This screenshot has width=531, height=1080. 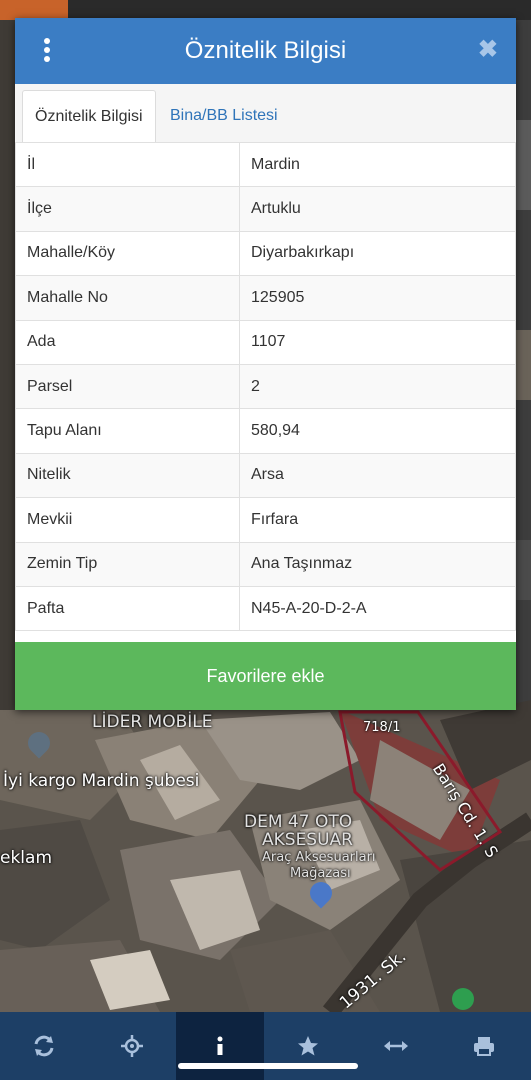 I want to click on map-label-dem-line4: Mağazası, so click(x=320, y=873).